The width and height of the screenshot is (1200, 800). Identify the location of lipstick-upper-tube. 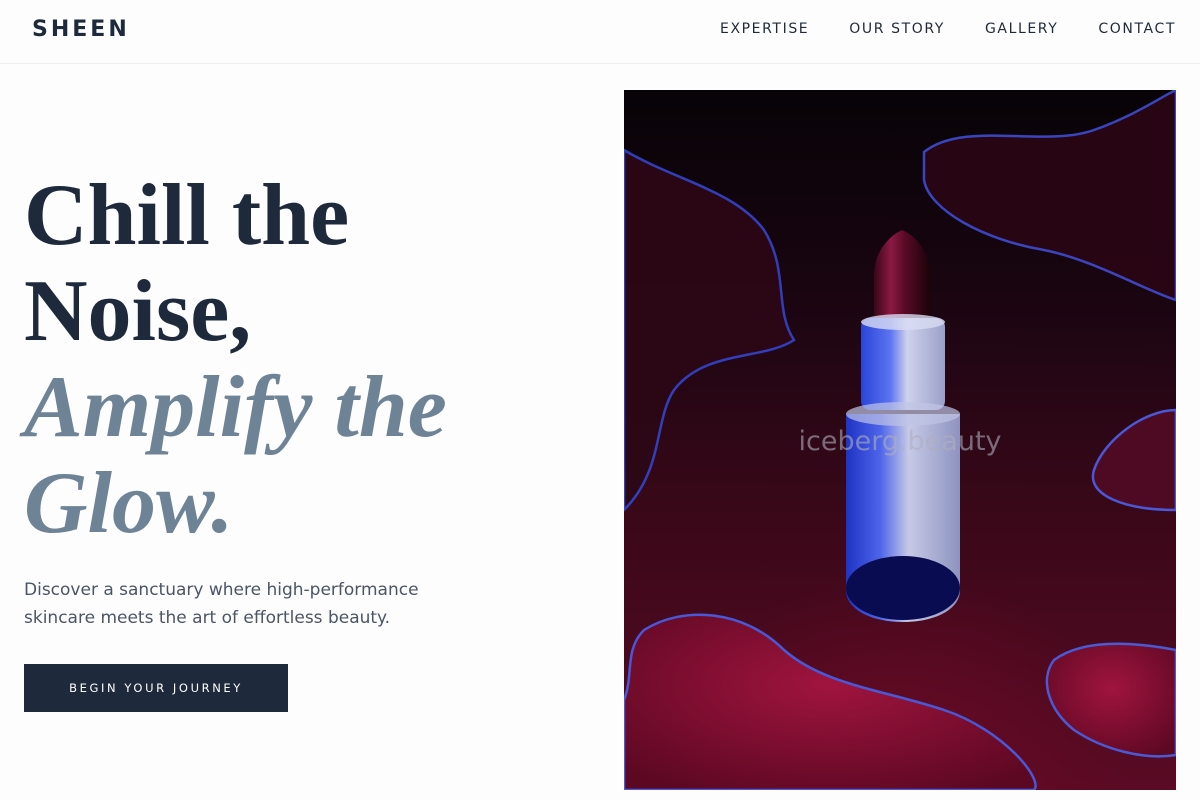
(903, 364).